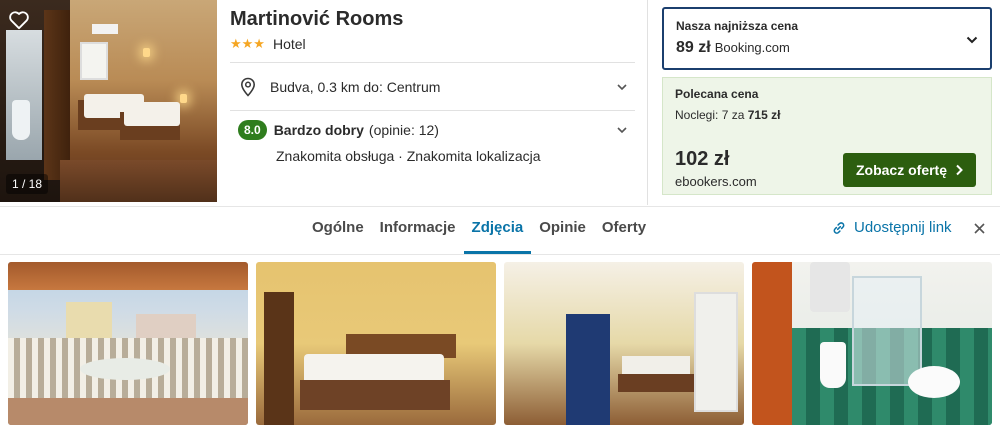 The image size is (1000, 429). What do you see at coordinates (710, 115) in the screenshot?
I see `nights-prefix: Noclegi: 7 za` at bounding box center [710, 115].